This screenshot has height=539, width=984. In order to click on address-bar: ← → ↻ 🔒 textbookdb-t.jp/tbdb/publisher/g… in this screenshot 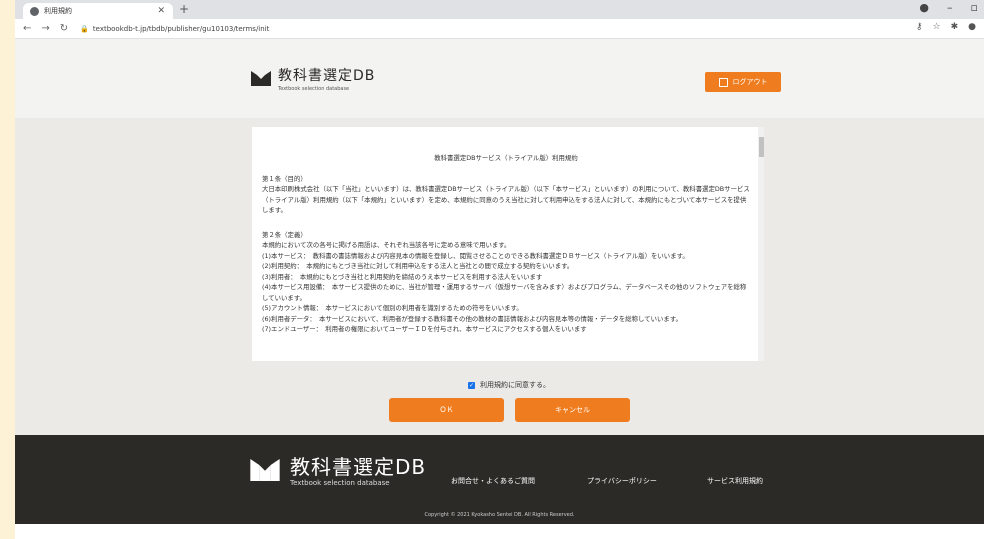, I will do `click(499, 29)`.